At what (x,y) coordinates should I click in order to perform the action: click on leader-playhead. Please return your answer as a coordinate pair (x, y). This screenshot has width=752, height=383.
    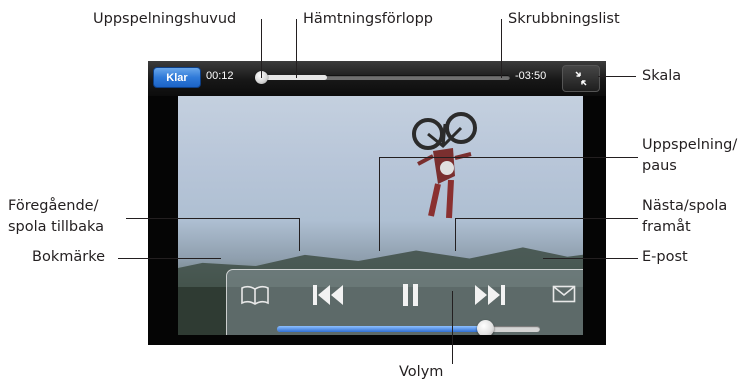
    Looking at the image, I should click on (261, 48).